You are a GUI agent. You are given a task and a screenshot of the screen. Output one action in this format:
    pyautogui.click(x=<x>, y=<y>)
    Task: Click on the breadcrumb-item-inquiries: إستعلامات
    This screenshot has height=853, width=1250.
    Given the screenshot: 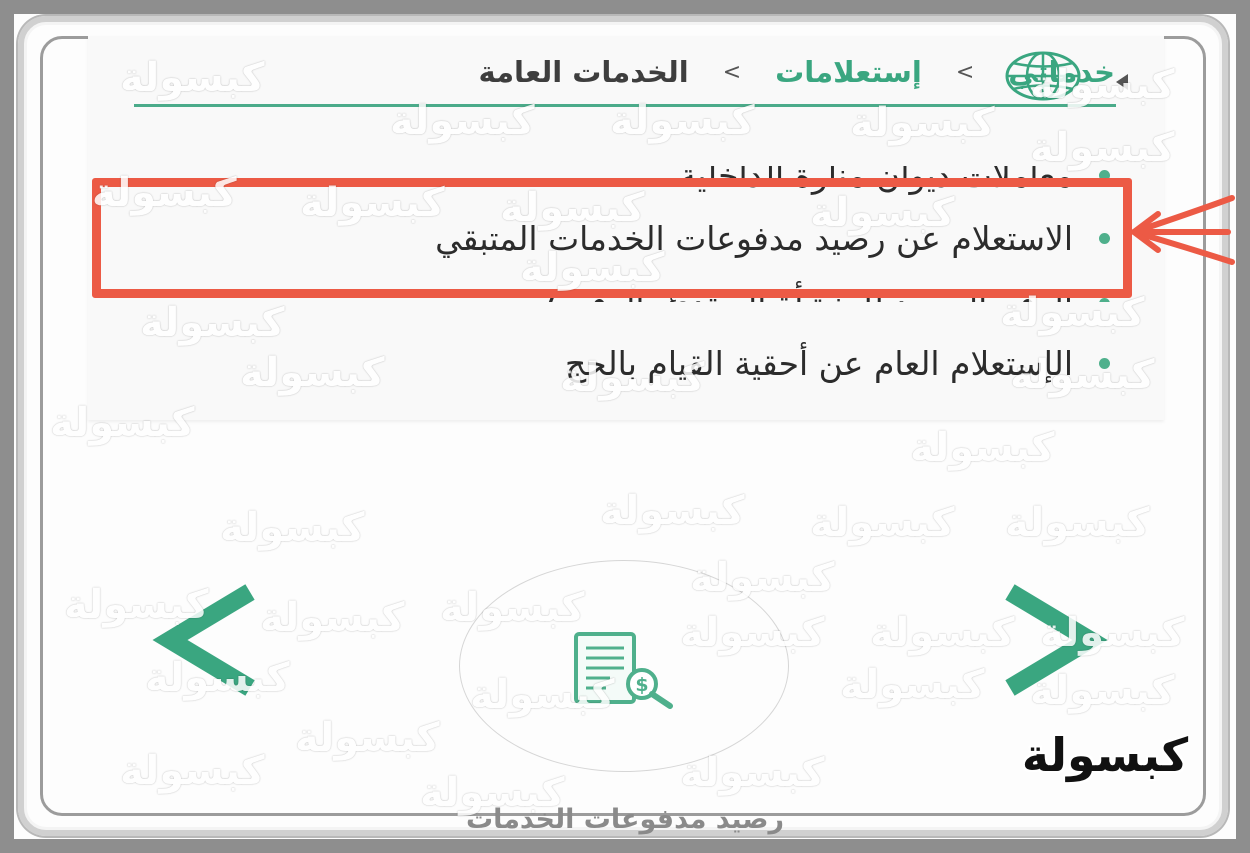 What is the action you would take?
    pyautogui.click(x=848, y=72)
    